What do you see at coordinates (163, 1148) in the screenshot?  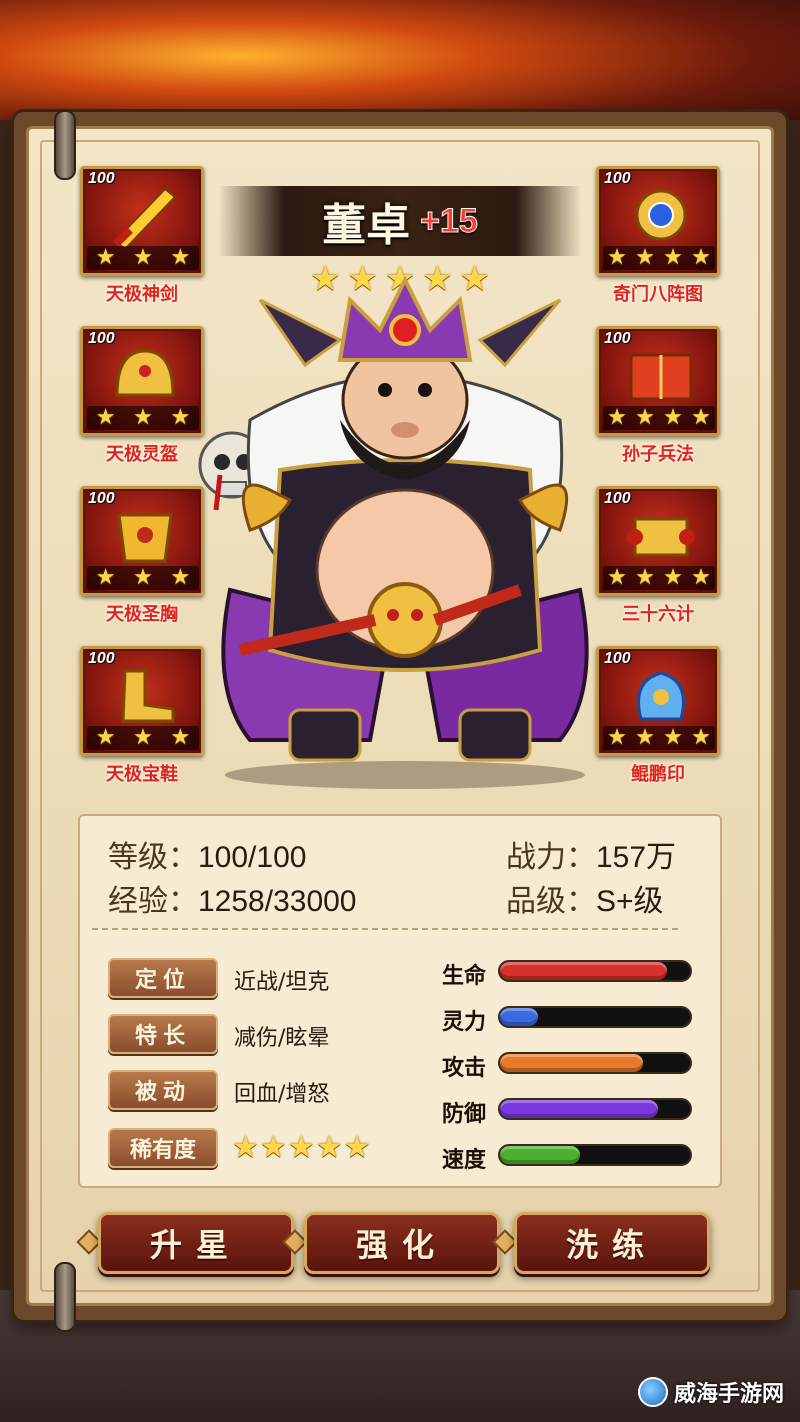 I see `trait-tag-rarity: 稀有度` at bounding box center [163, 1148].